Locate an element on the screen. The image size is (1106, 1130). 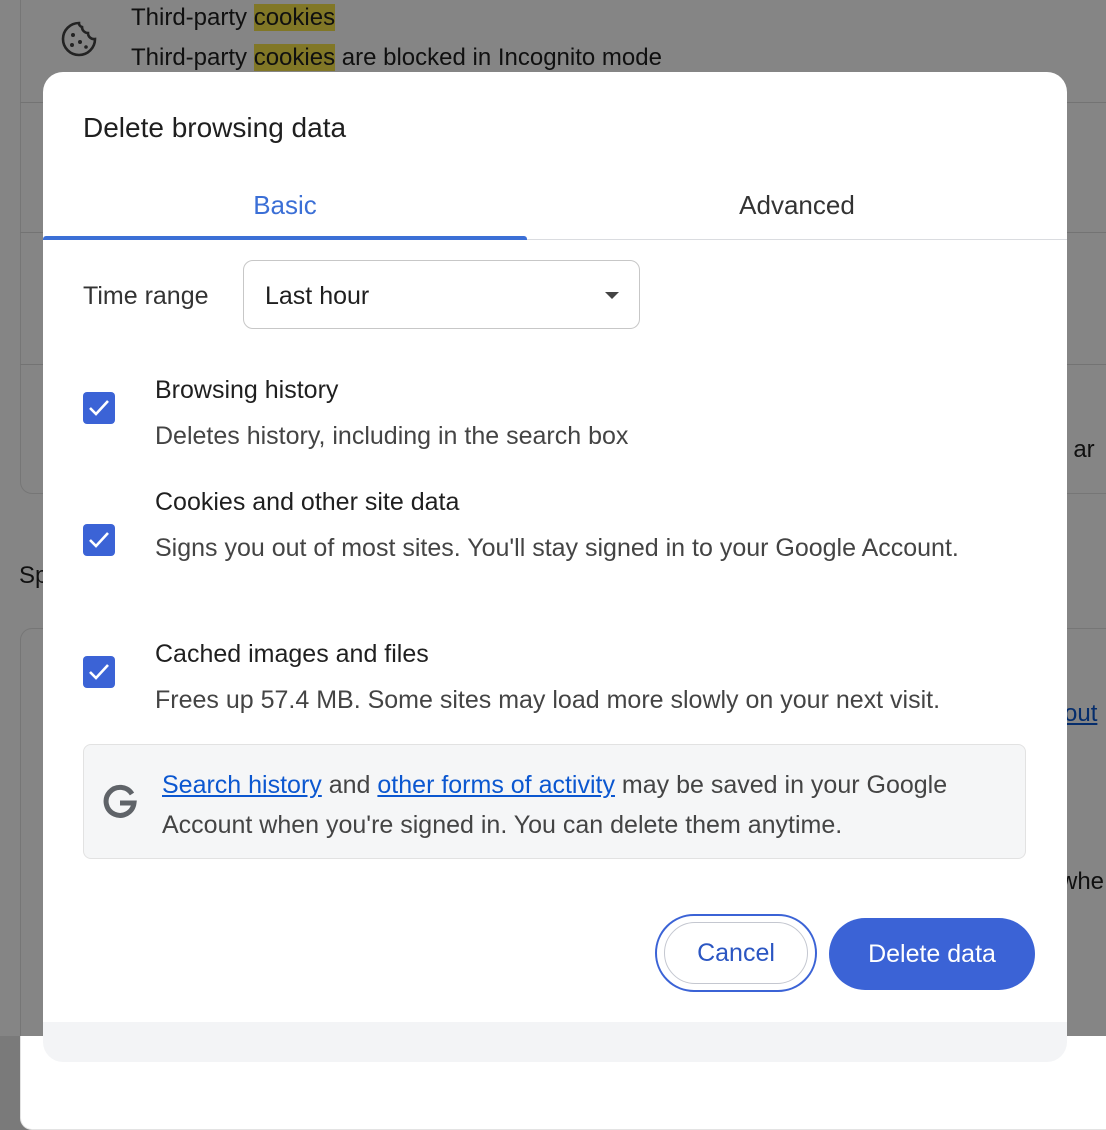
other-activity-link: other forms of activity is located at coordinates (496, 785).